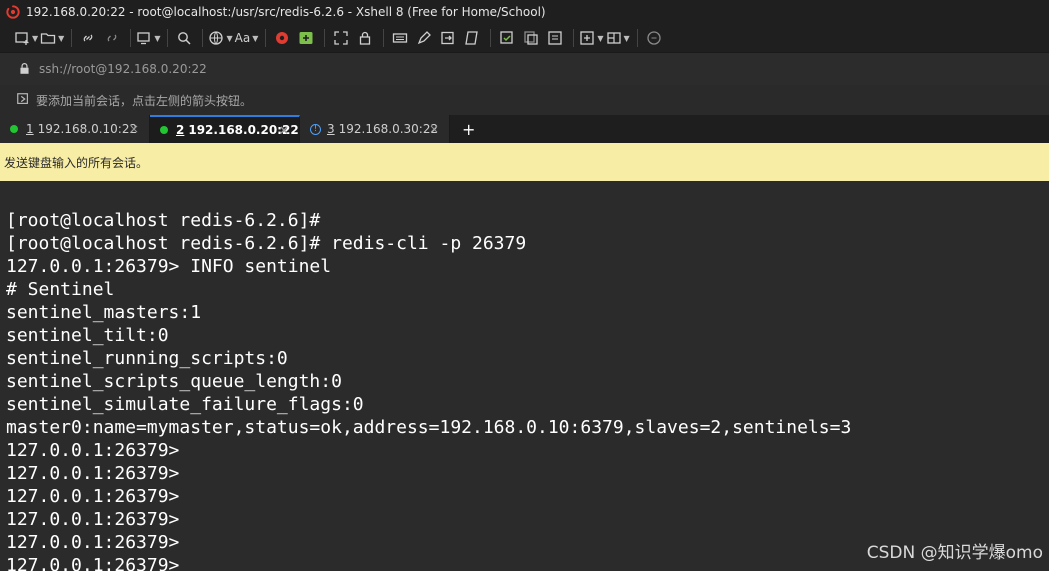 The height and width of the screenshot is (571, 1049). I want to click on lock-icon, so click(365, 38).